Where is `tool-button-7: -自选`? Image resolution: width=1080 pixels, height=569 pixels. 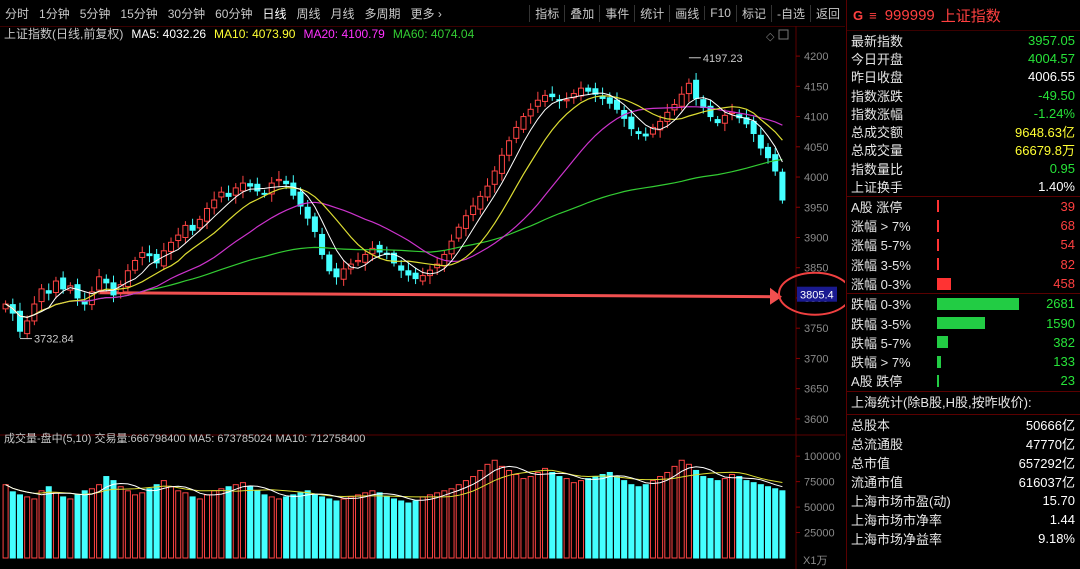 tool-button-7: -自选 is located at coordinates (790, 13).